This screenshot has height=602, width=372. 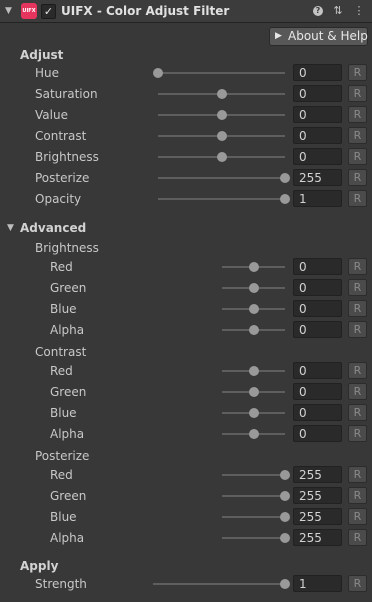 I want to click on help-icon: ?, so click(x=318, y=11).